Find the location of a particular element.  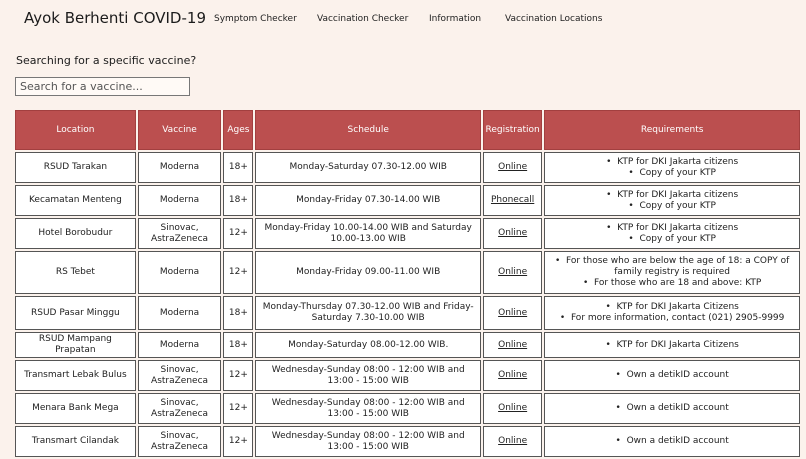

vaccine-search-input is located at coordinates (102, 86).